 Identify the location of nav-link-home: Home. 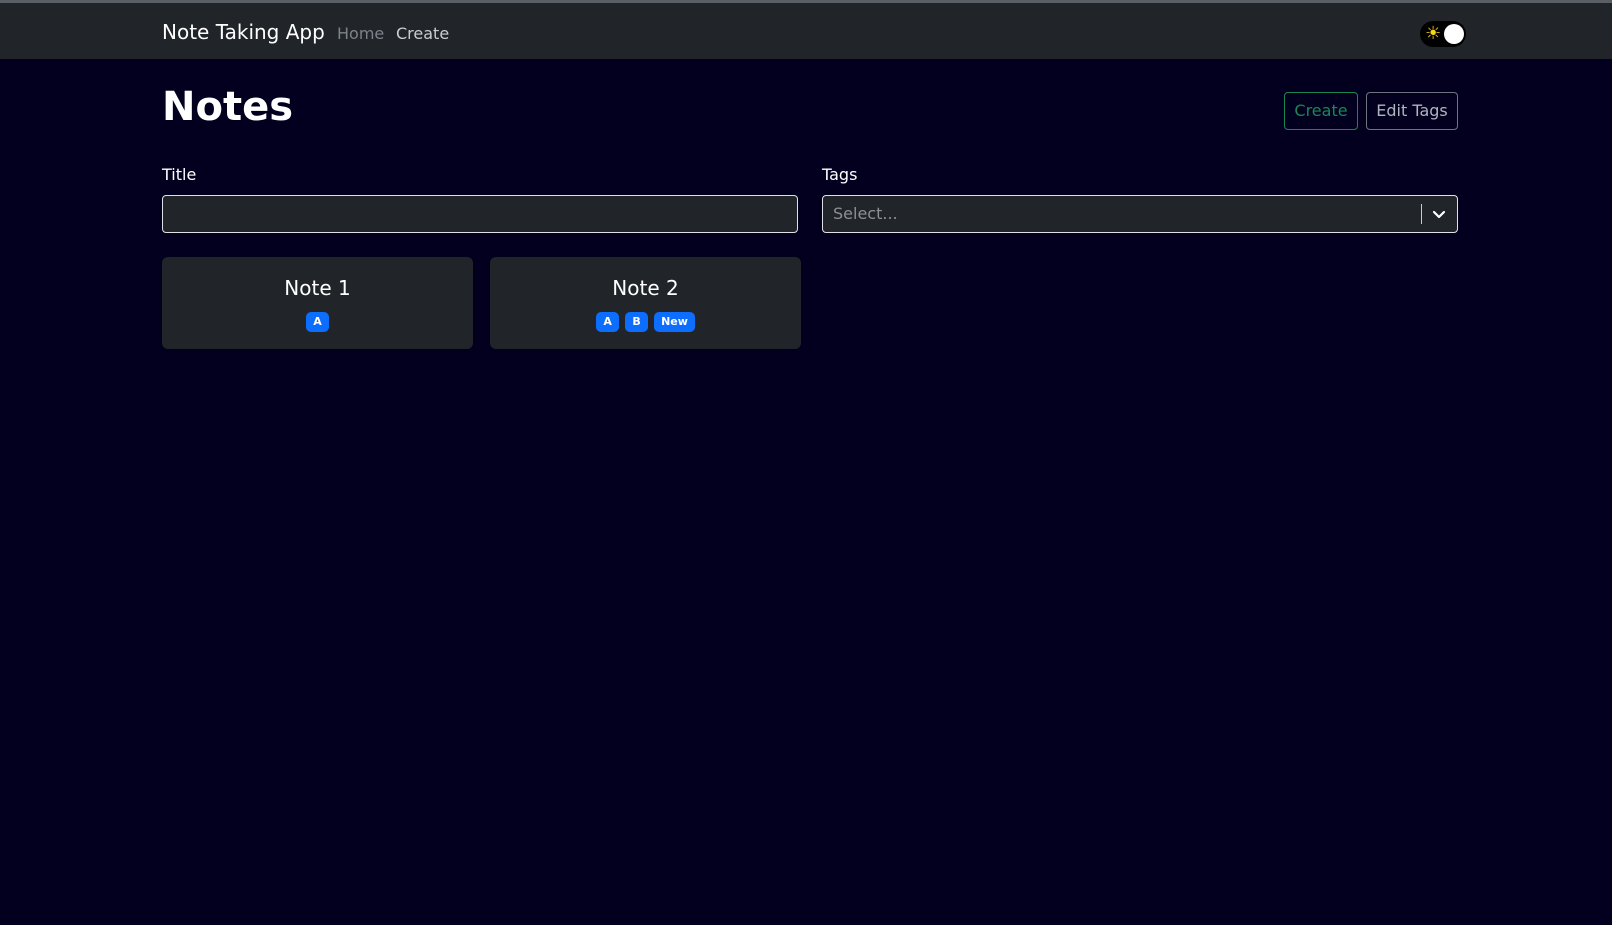
(360, 34).